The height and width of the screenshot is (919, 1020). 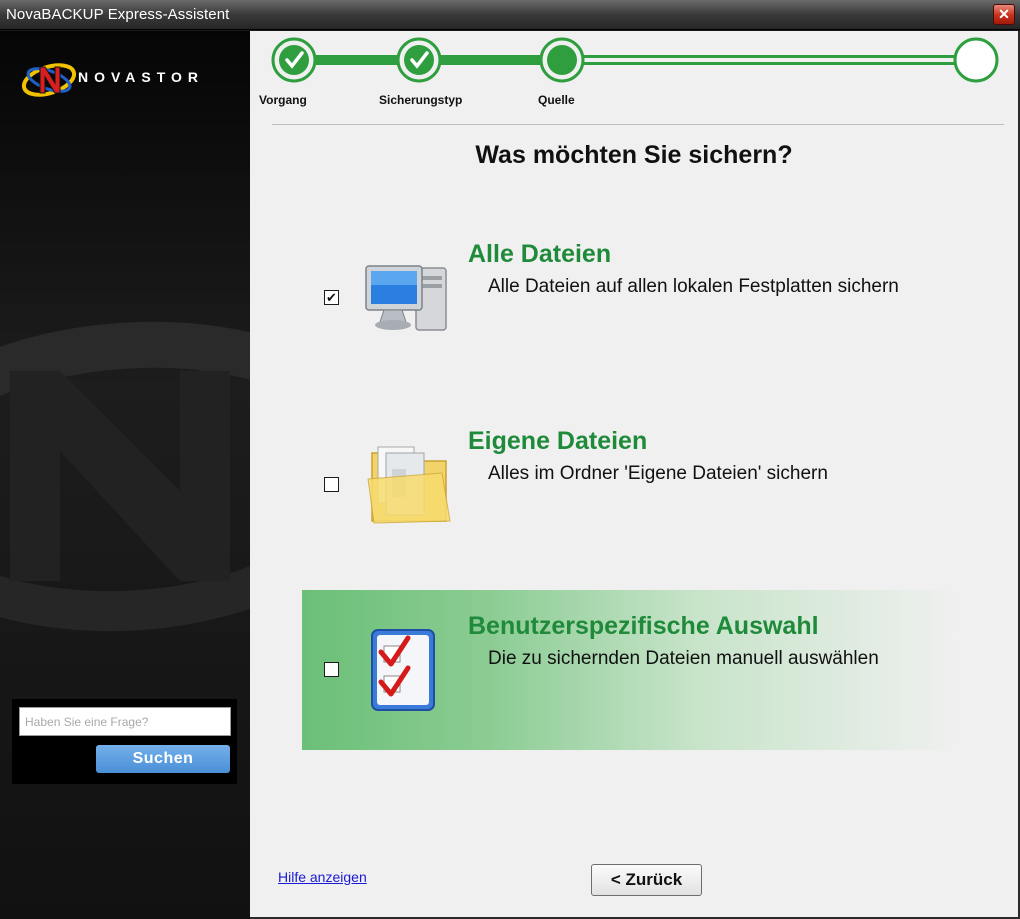 What do you see at coordinates (976, 60) in the screenshot?
I see `step-final-icon` at bounding box center [976, 60].